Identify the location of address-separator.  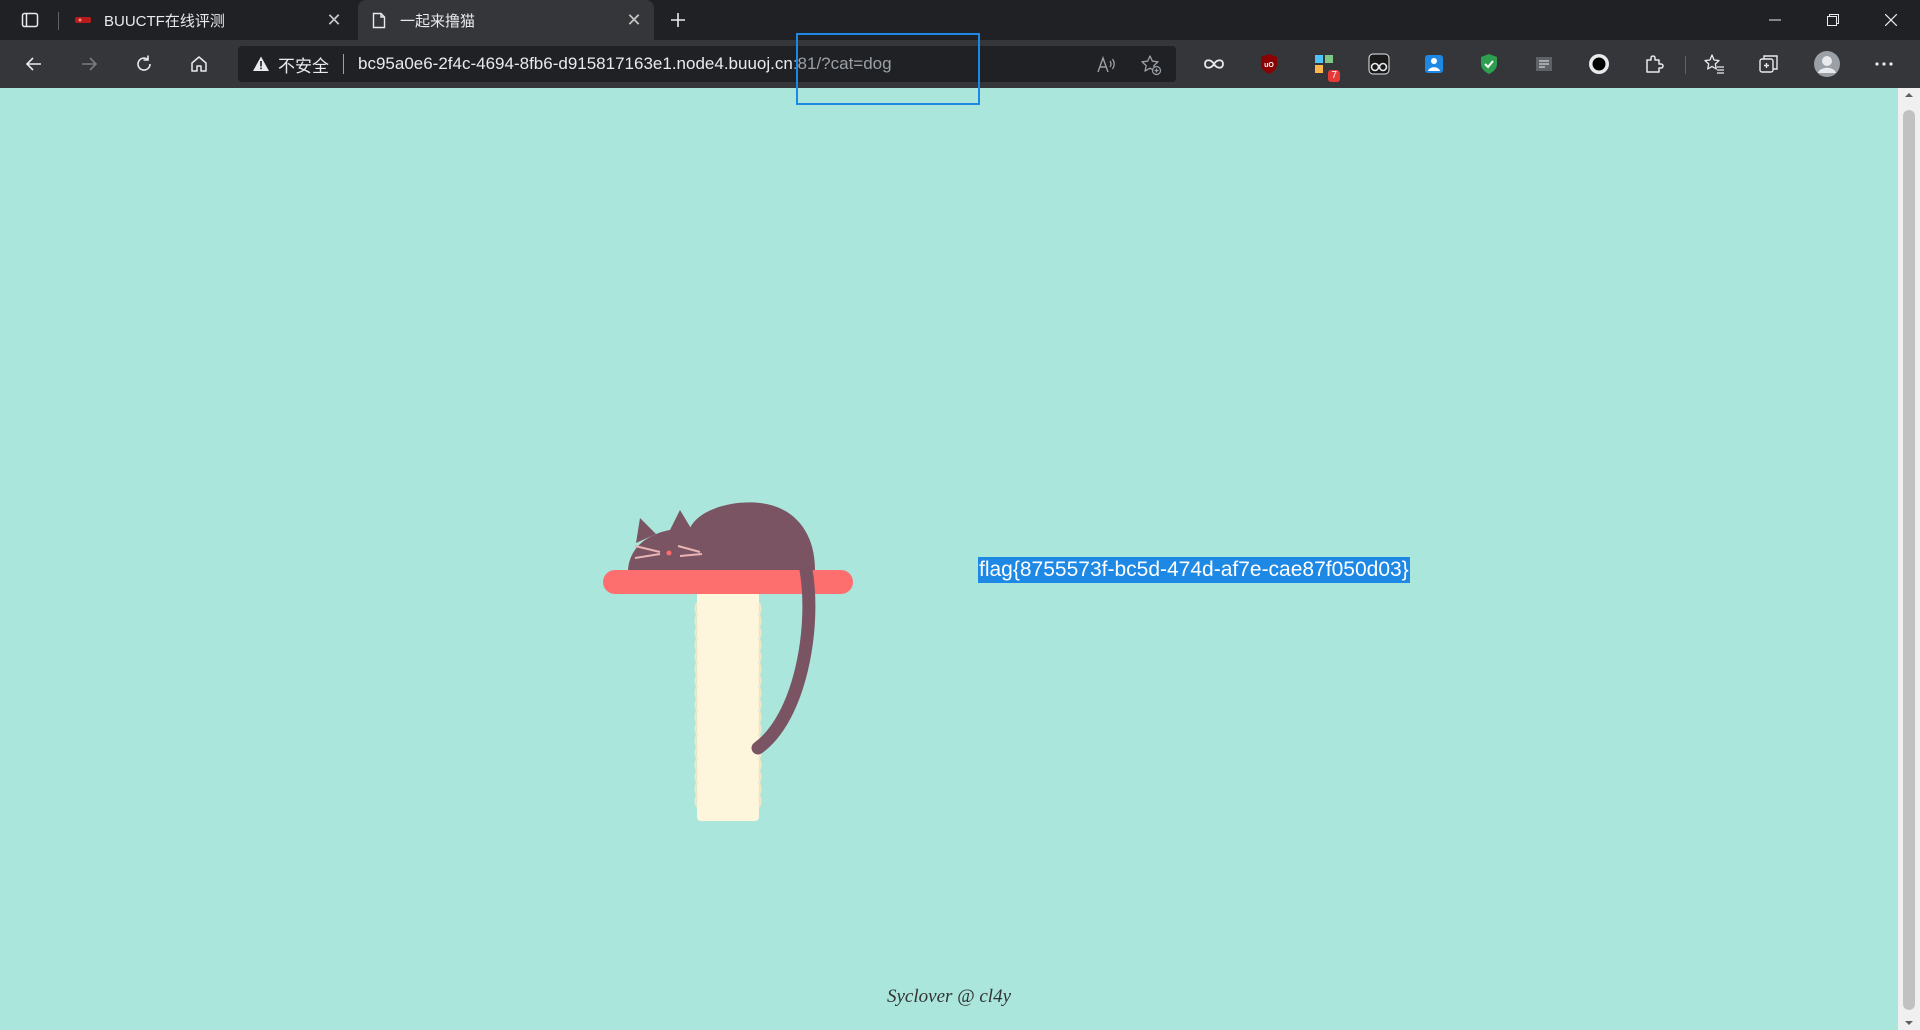
(343, 64).